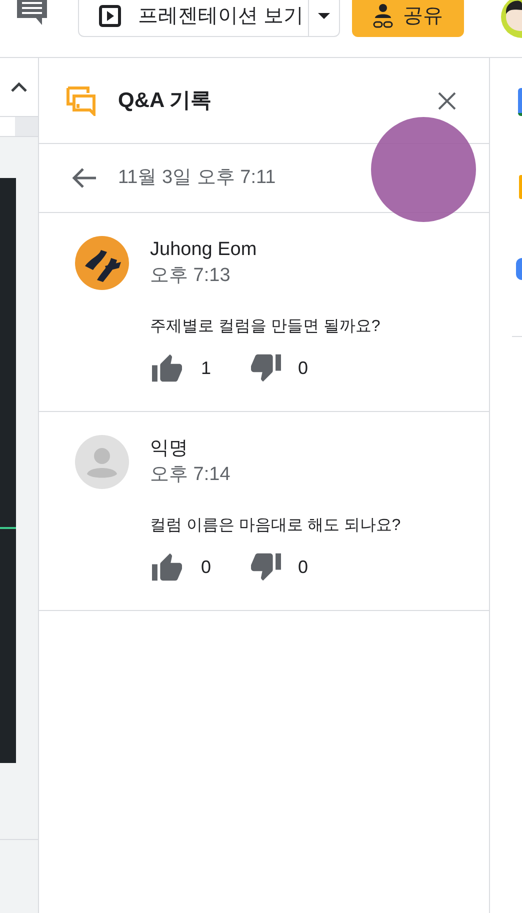 The width and height of the screenshot is (522, 913). What do you see at coordinates (206, 368) in the screenshot?
I see `like-count: 1` at bounding box center [206, 368].